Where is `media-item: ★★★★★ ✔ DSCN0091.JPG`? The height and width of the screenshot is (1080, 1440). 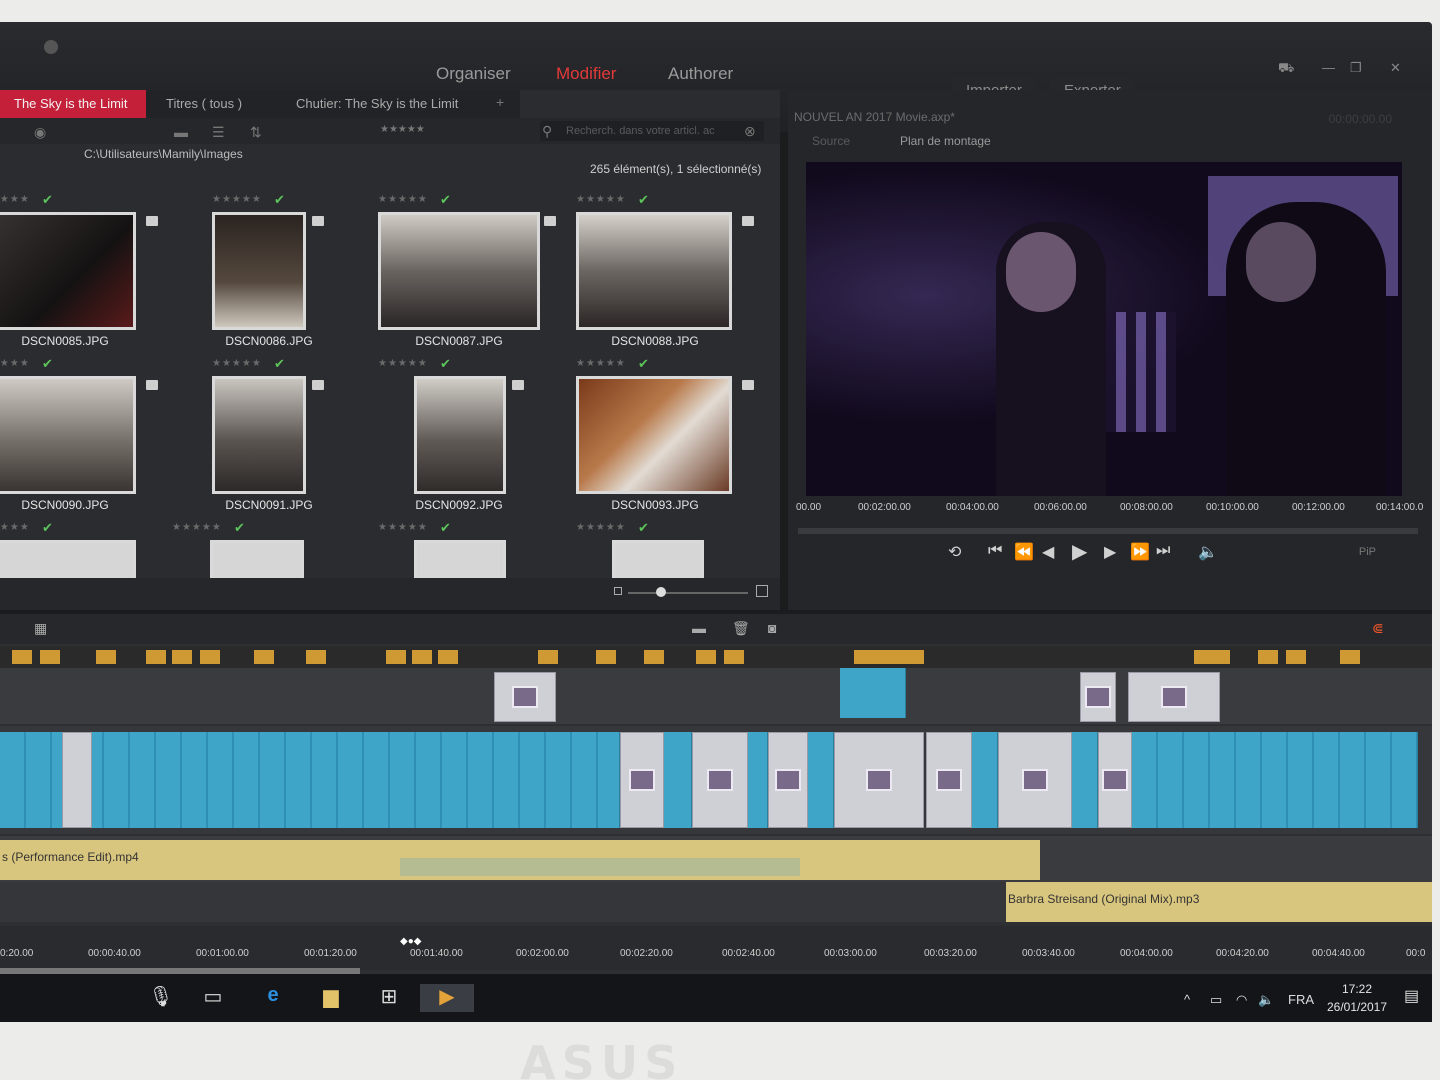
media-item: ★★★★★ ✔ DSCN0091.JPG is located at coordinates (307, 439).